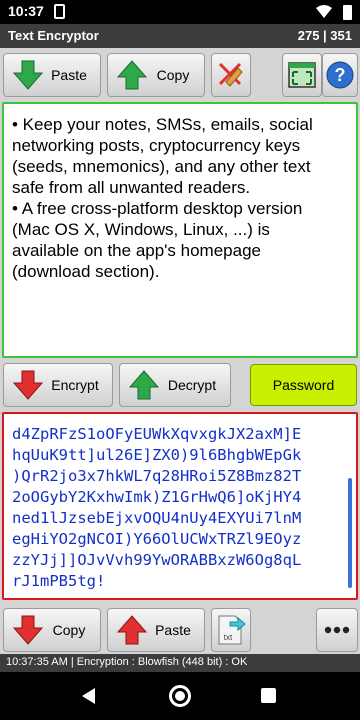  I want to click on clock: 10:37, so click(26, 11).